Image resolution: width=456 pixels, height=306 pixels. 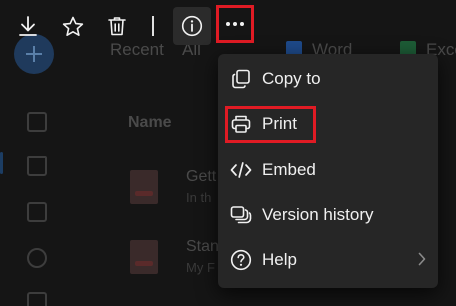 What do you see at coordinates (37, 122) in the screenshot?
I see `create-icon` at bounding box center [37, 122].